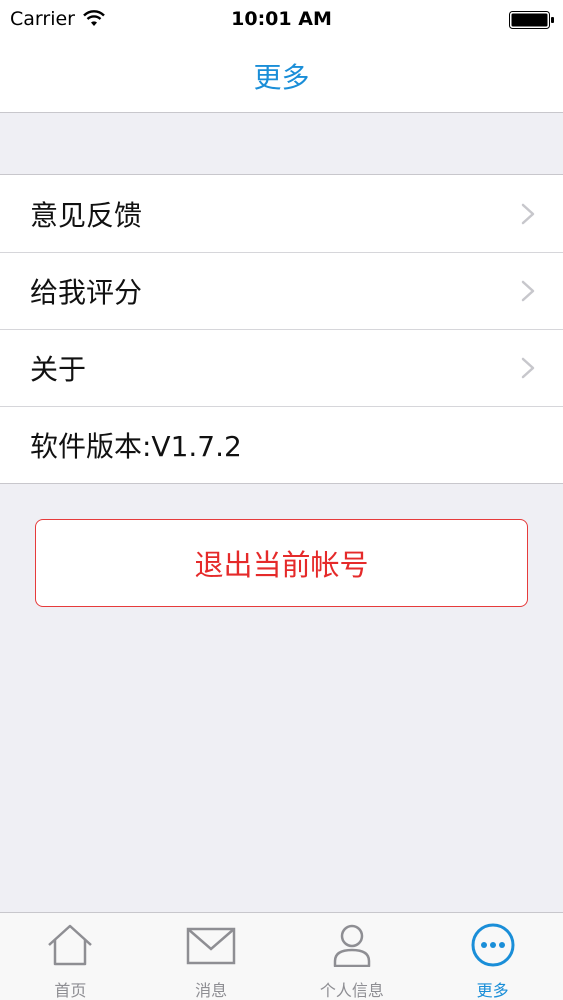 The height and width of the screenshot is (1000, 563). Describe the element at coordinates (86, 292) in the screenshot. I see `list-item-label: 给我评分` at that location.